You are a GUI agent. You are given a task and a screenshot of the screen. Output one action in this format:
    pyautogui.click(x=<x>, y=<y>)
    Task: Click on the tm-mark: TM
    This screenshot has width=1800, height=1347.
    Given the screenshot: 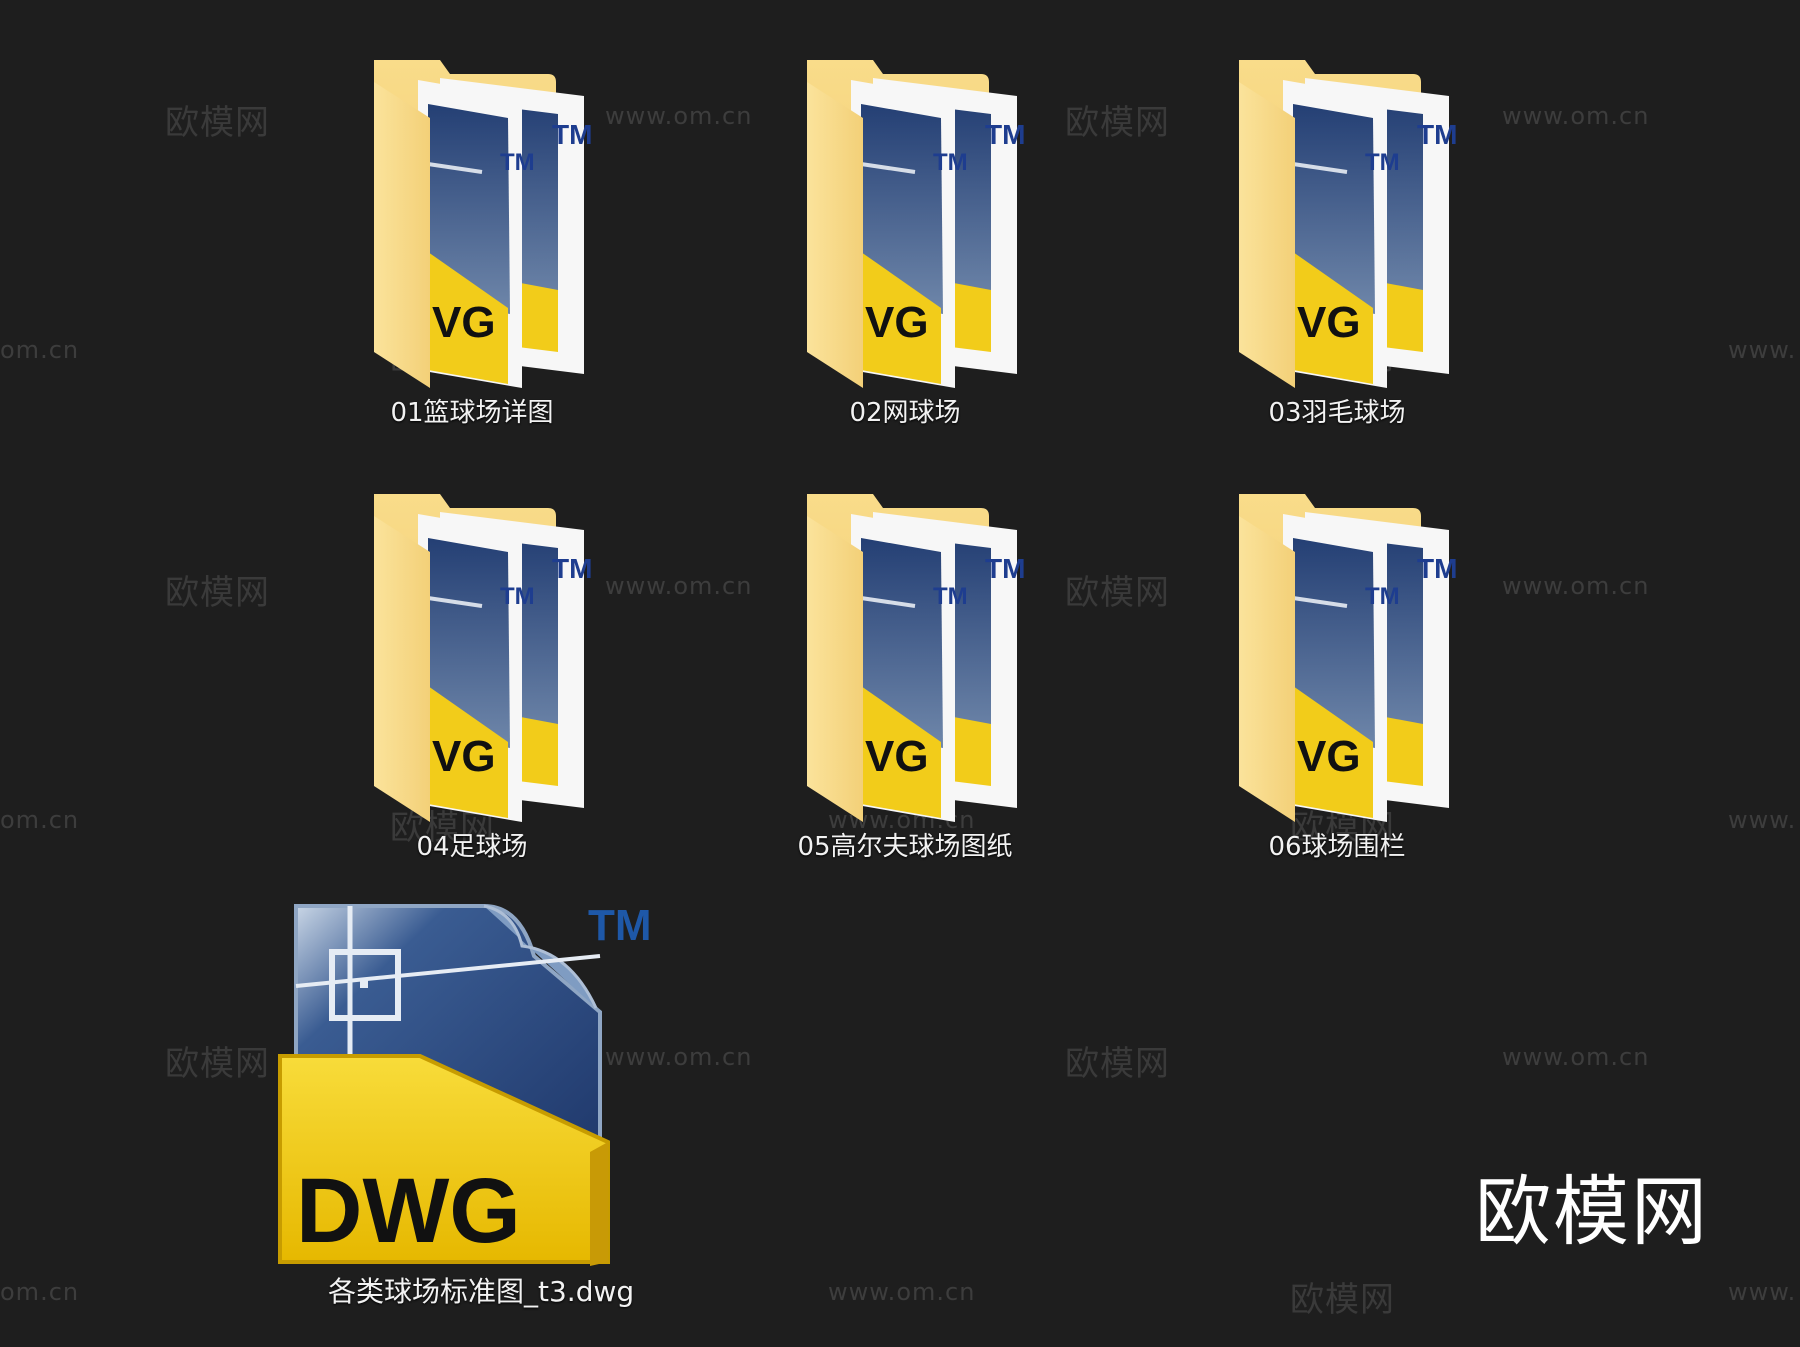 What is the action you would take?
    pyautogui.click(x=620, y=925)
    